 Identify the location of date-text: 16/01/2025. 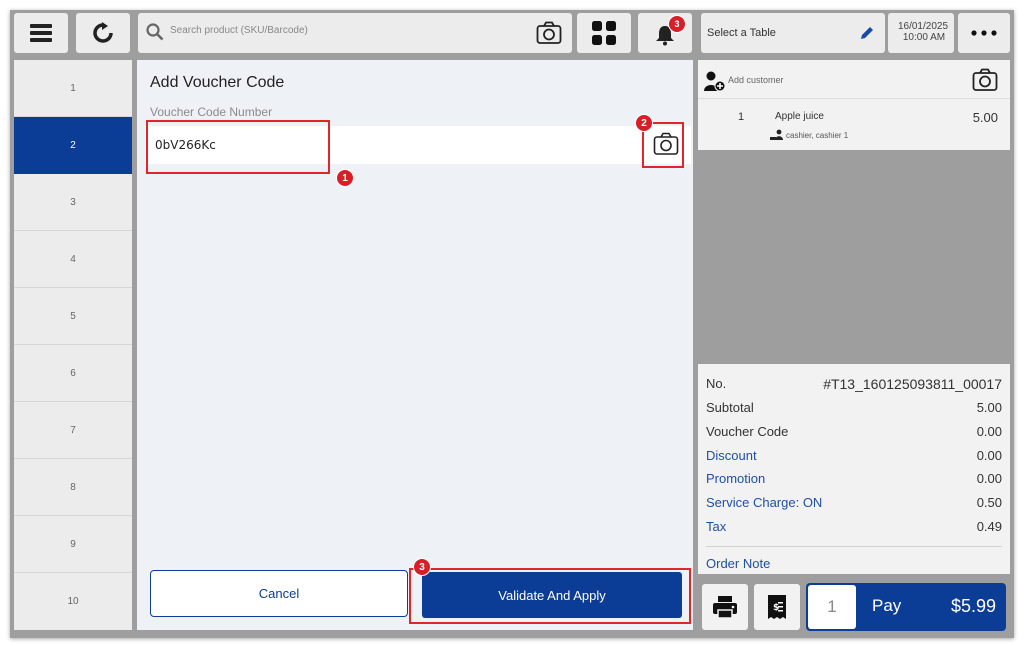
(923, 26).